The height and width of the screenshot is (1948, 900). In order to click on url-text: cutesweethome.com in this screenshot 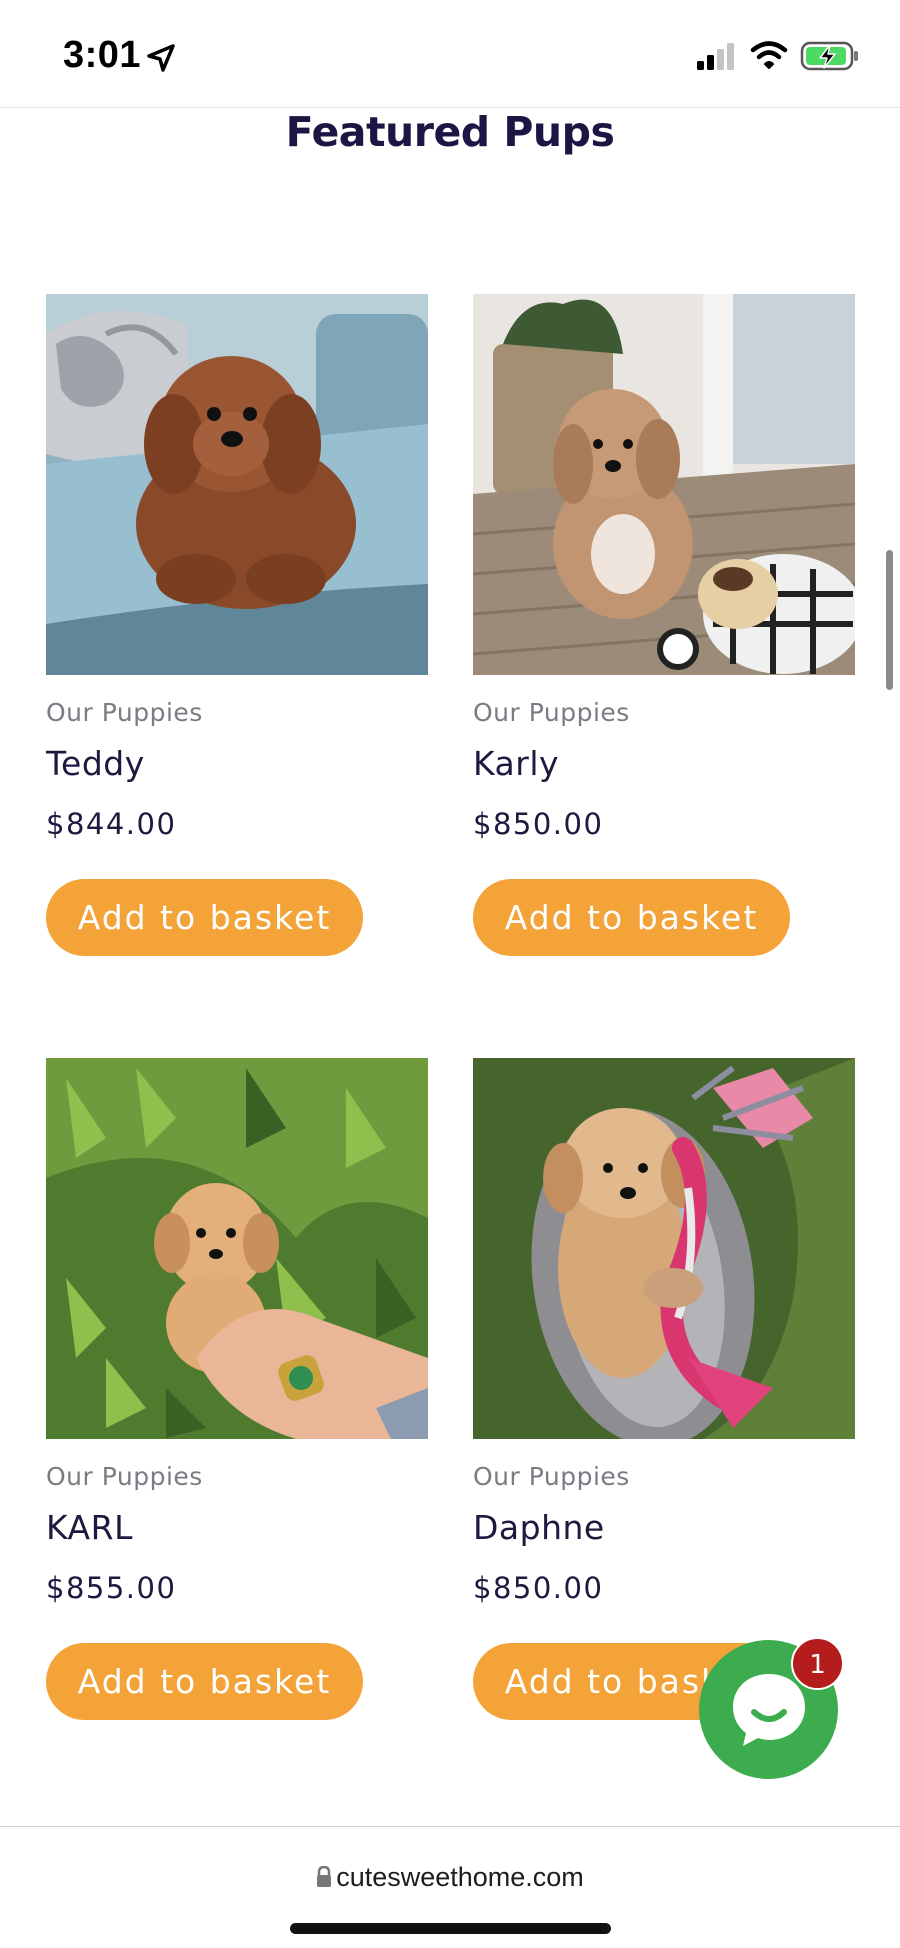, I will do `click(460, 1877)`.